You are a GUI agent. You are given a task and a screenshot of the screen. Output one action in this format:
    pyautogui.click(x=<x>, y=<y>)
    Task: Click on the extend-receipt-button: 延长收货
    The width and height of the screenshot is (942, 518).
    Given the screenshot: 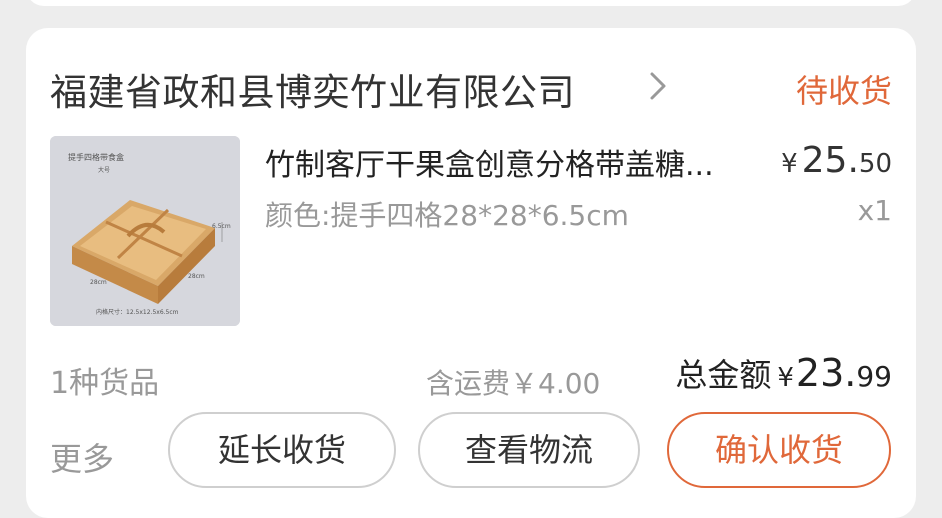 What is the action you would take?
    pyautogui.click(x=282, y=450)
    